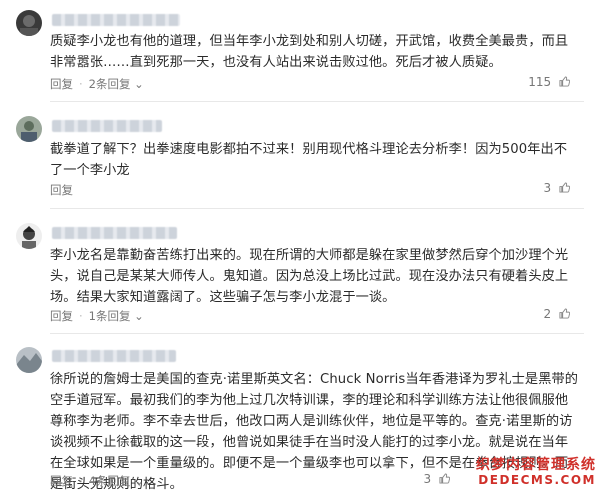 The image size is (600, 495). Describe the element at coordinates (110, 481) in the screenshot. I see `view-replies-link: 4条回复` at that location.